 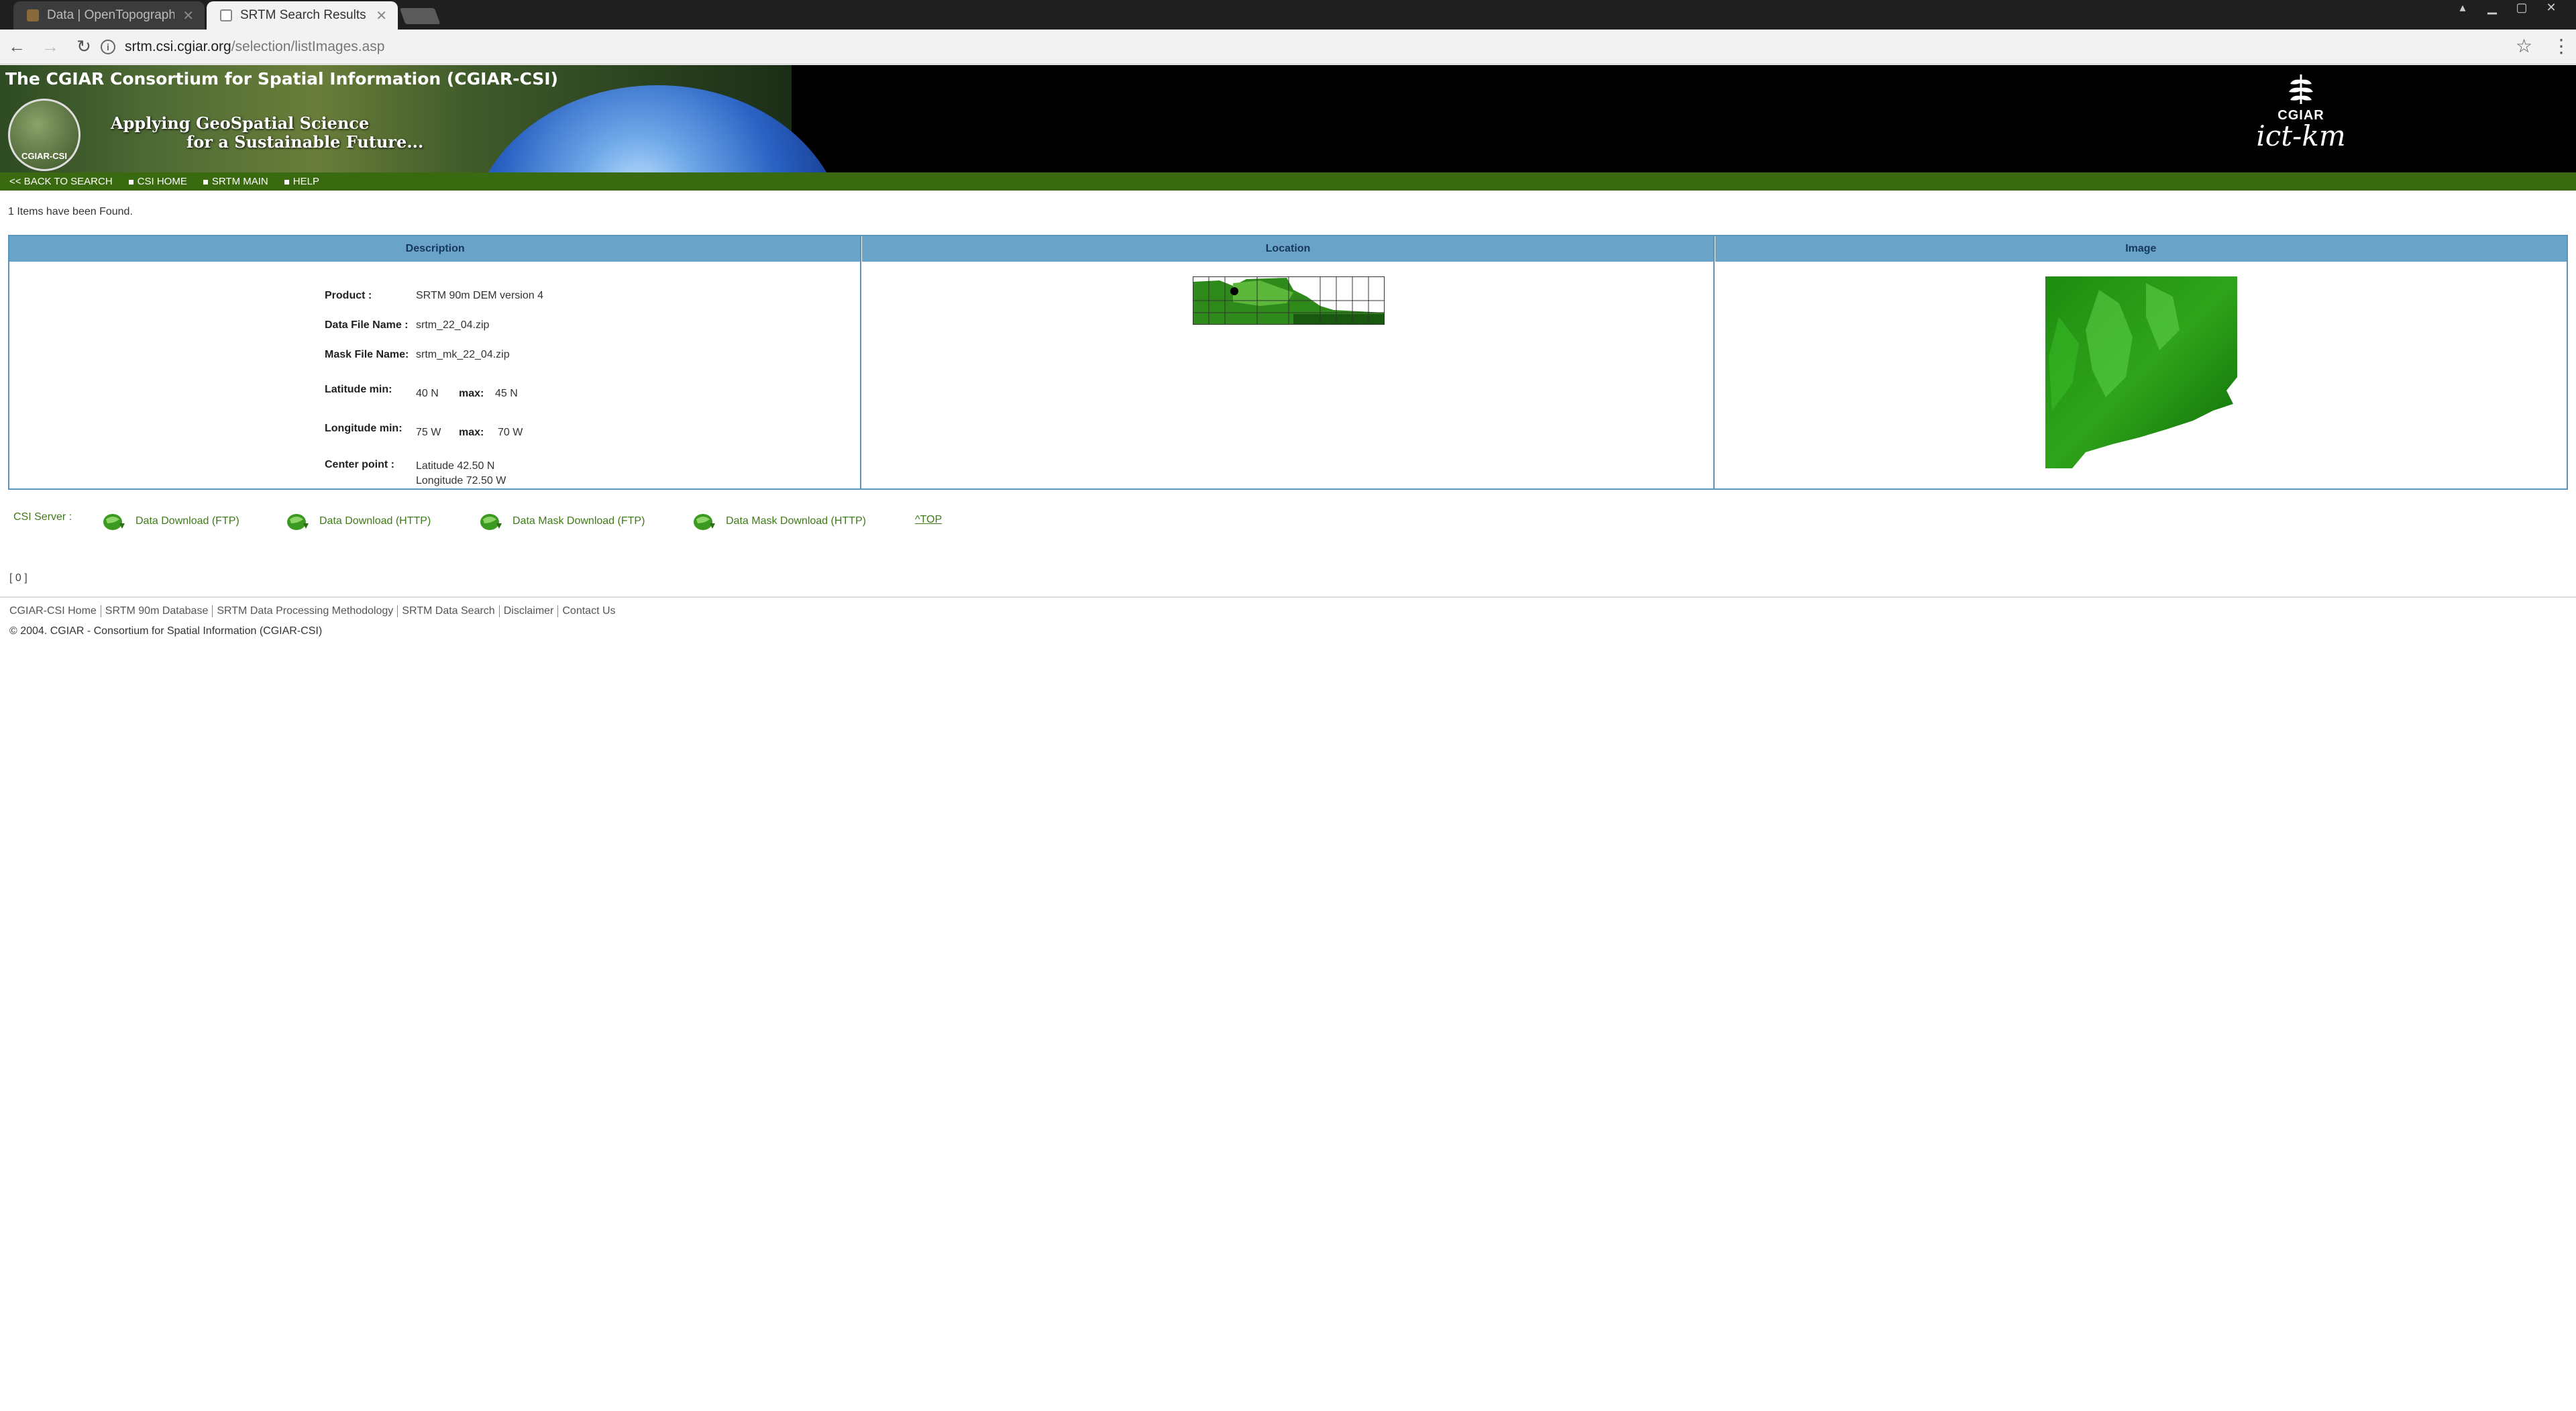 What do you see at coordinates (348, 295) in the screenshot?
I see `product-label: Product :` at bounding box center [348, 295].